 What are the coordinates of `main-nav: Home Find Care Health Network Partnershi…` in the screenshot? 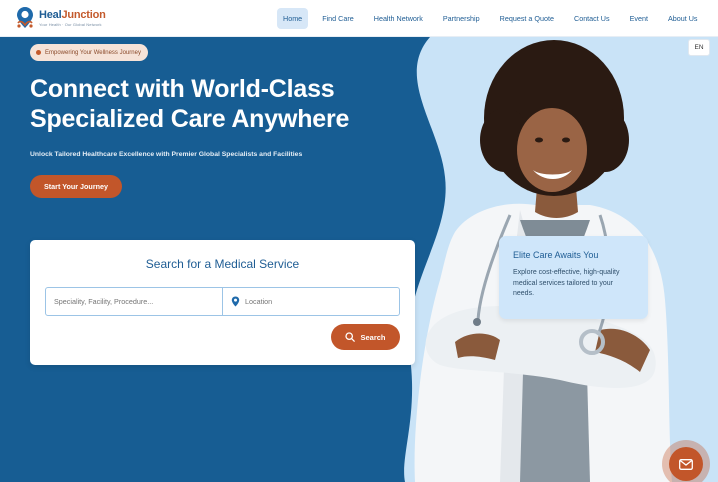 It's located at (494, 18).